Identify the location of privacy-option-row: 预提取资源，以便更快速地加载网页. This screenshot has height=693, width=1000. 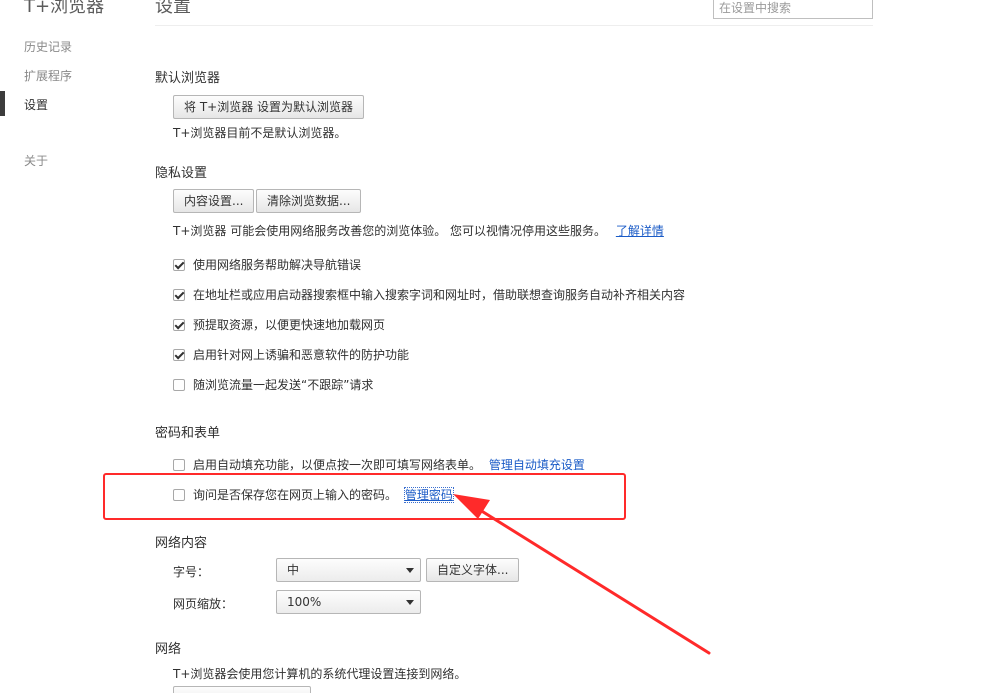
(279, 324).